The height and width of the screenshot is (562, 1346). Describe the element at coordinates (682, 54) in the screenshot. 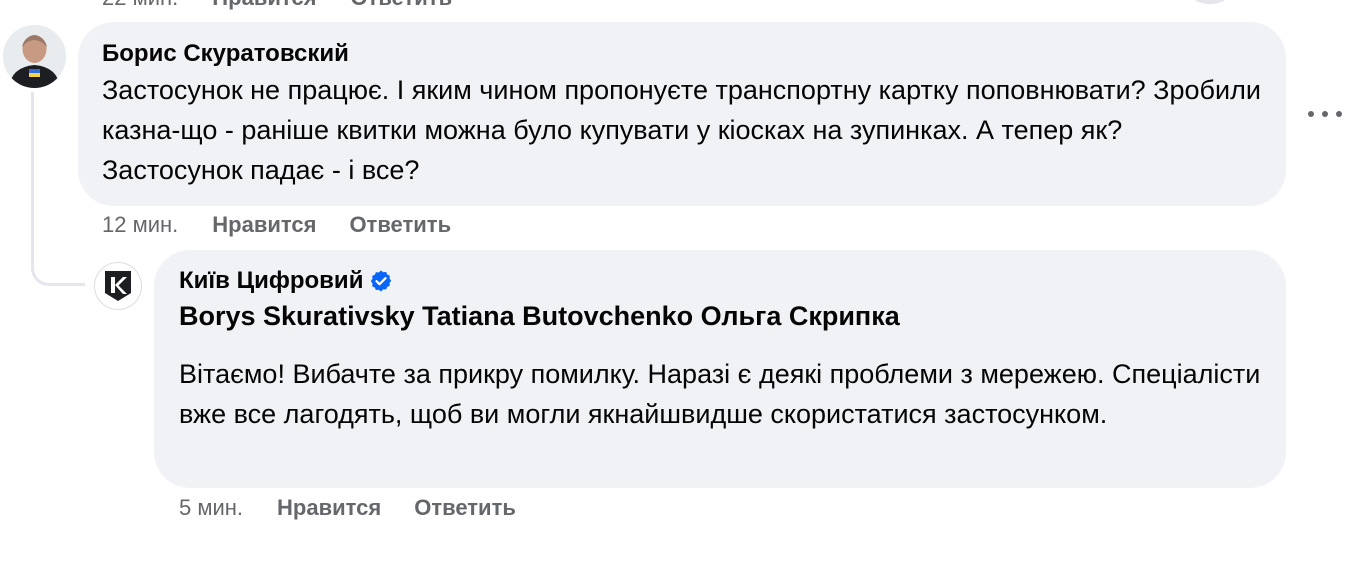

I see `comment-author-name: Борис Скуратовский` at that location.